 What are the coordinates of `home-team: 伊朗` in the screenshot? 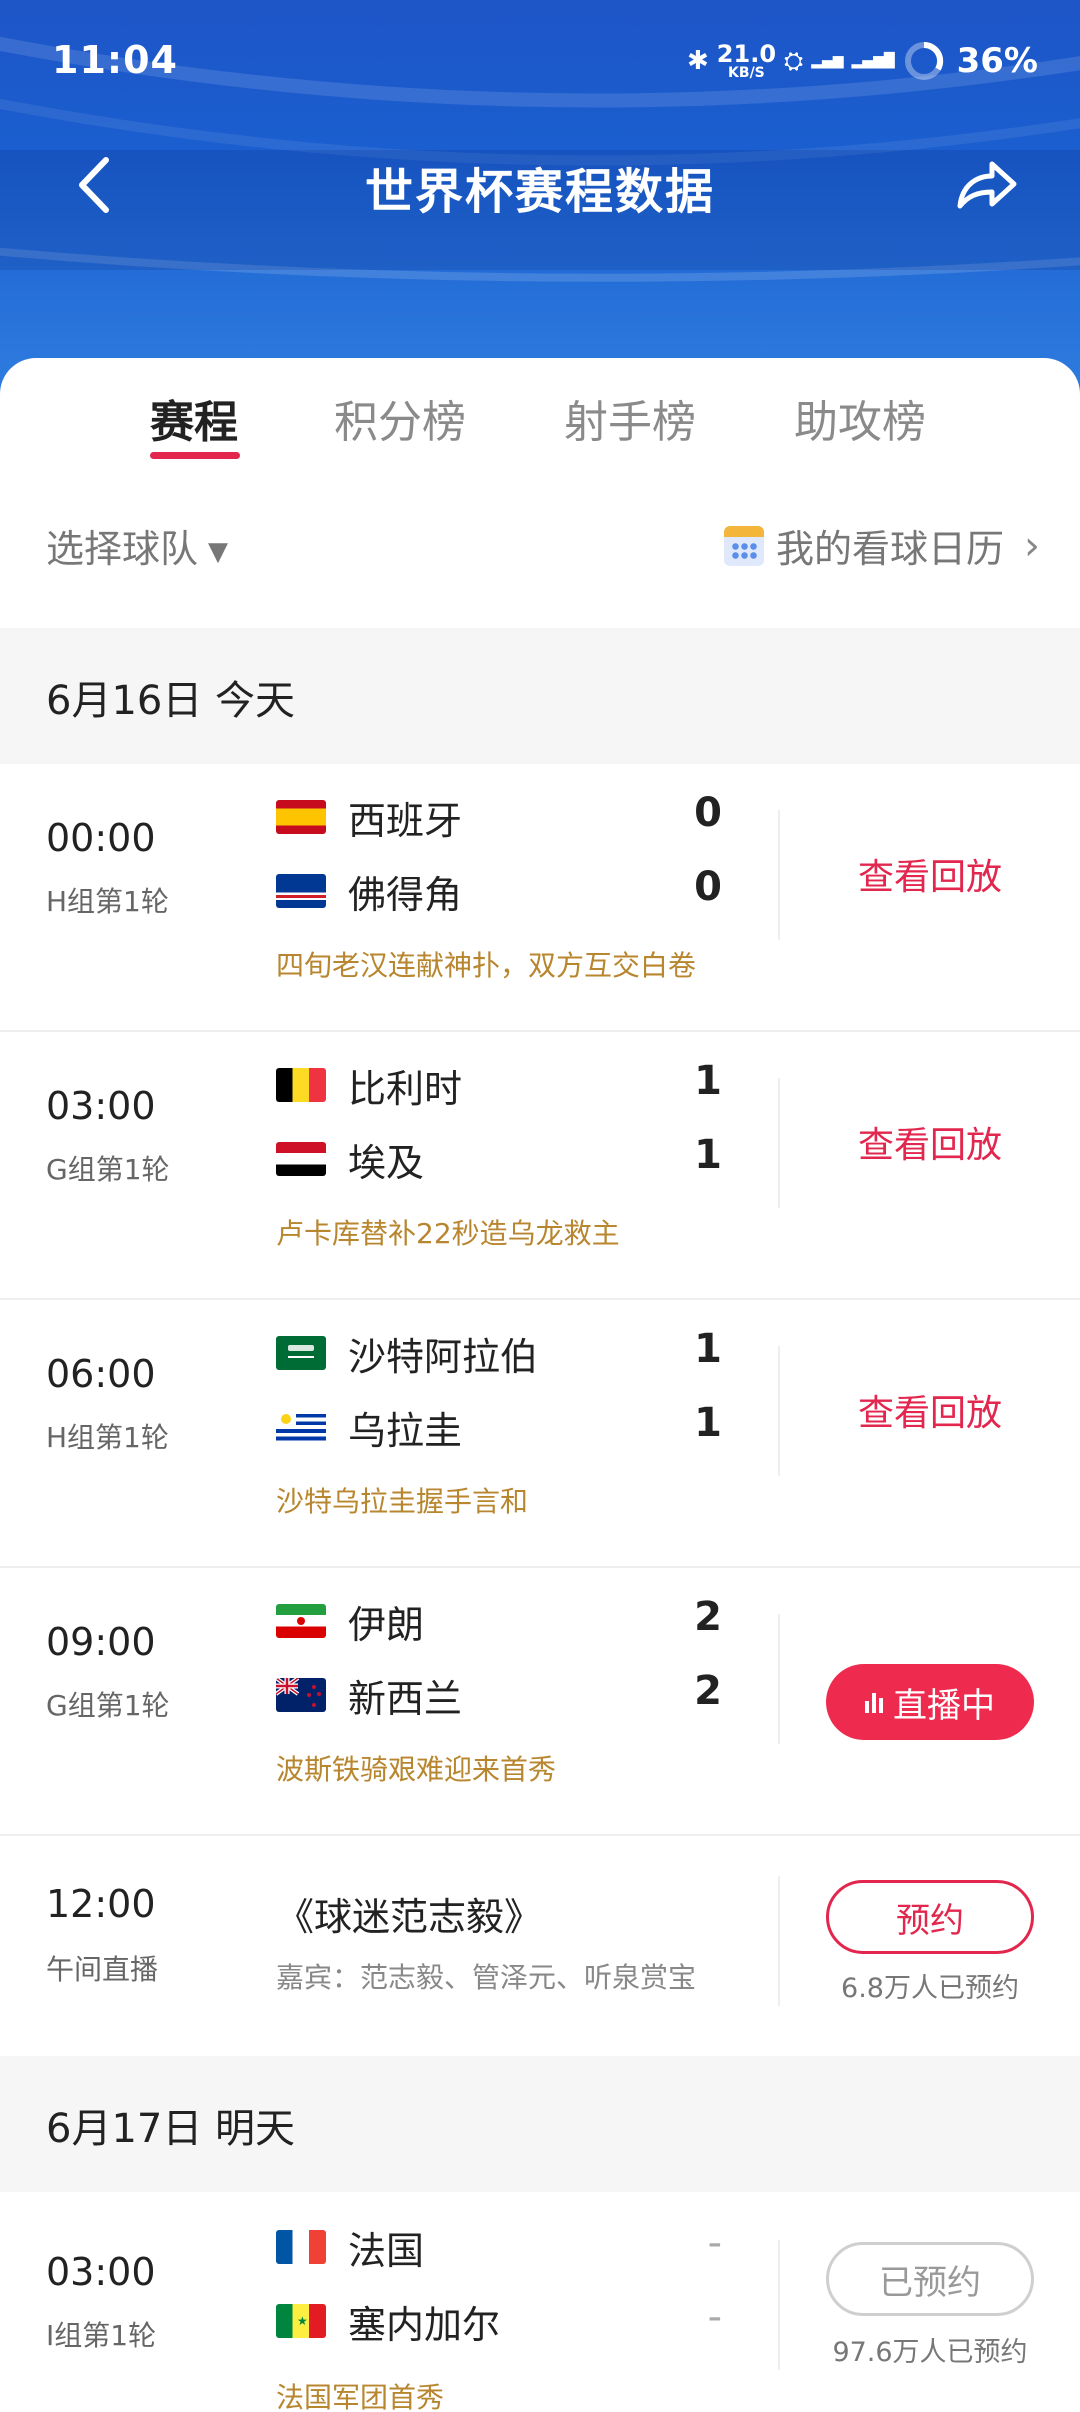 It's located at (350, 1621).